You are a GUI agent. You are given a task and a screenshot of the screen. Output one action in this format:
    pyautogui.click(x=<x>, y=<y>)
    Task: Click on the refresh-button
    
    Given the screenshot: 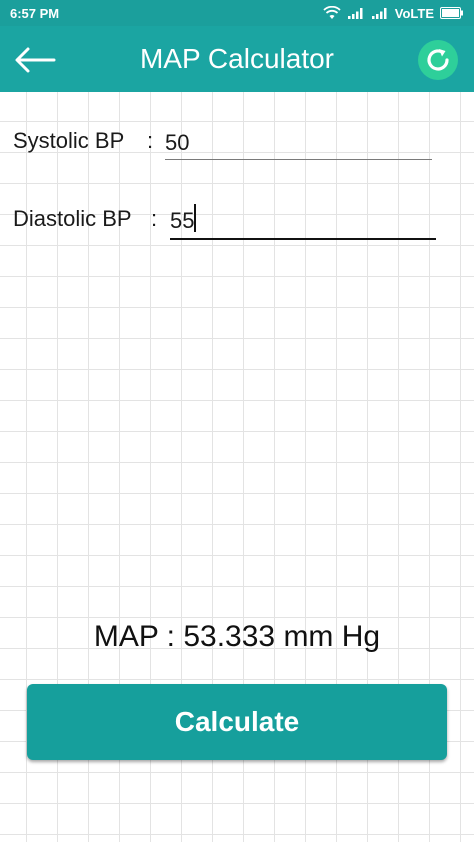 What is the action you would take?
    pyautogui.click(x=438, y=60)
    